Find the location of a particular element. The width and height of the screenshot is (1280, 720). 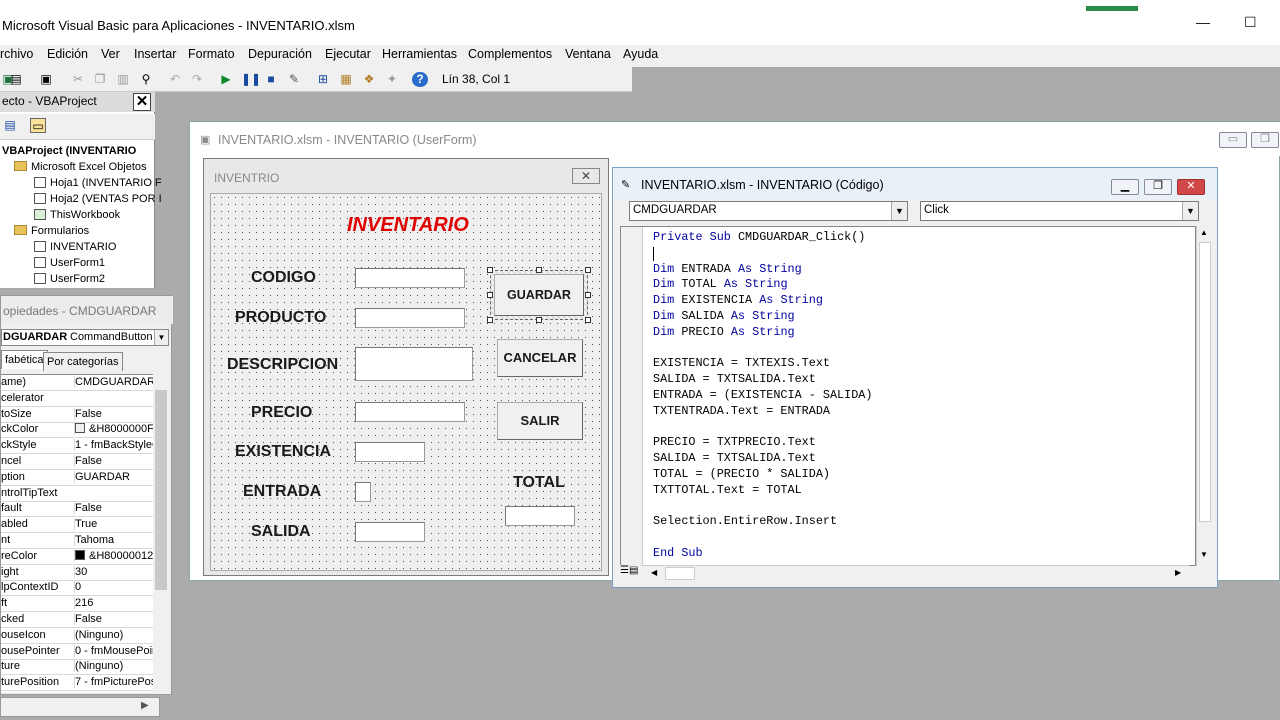

txt-existencia is located at coordinates (390, 452).